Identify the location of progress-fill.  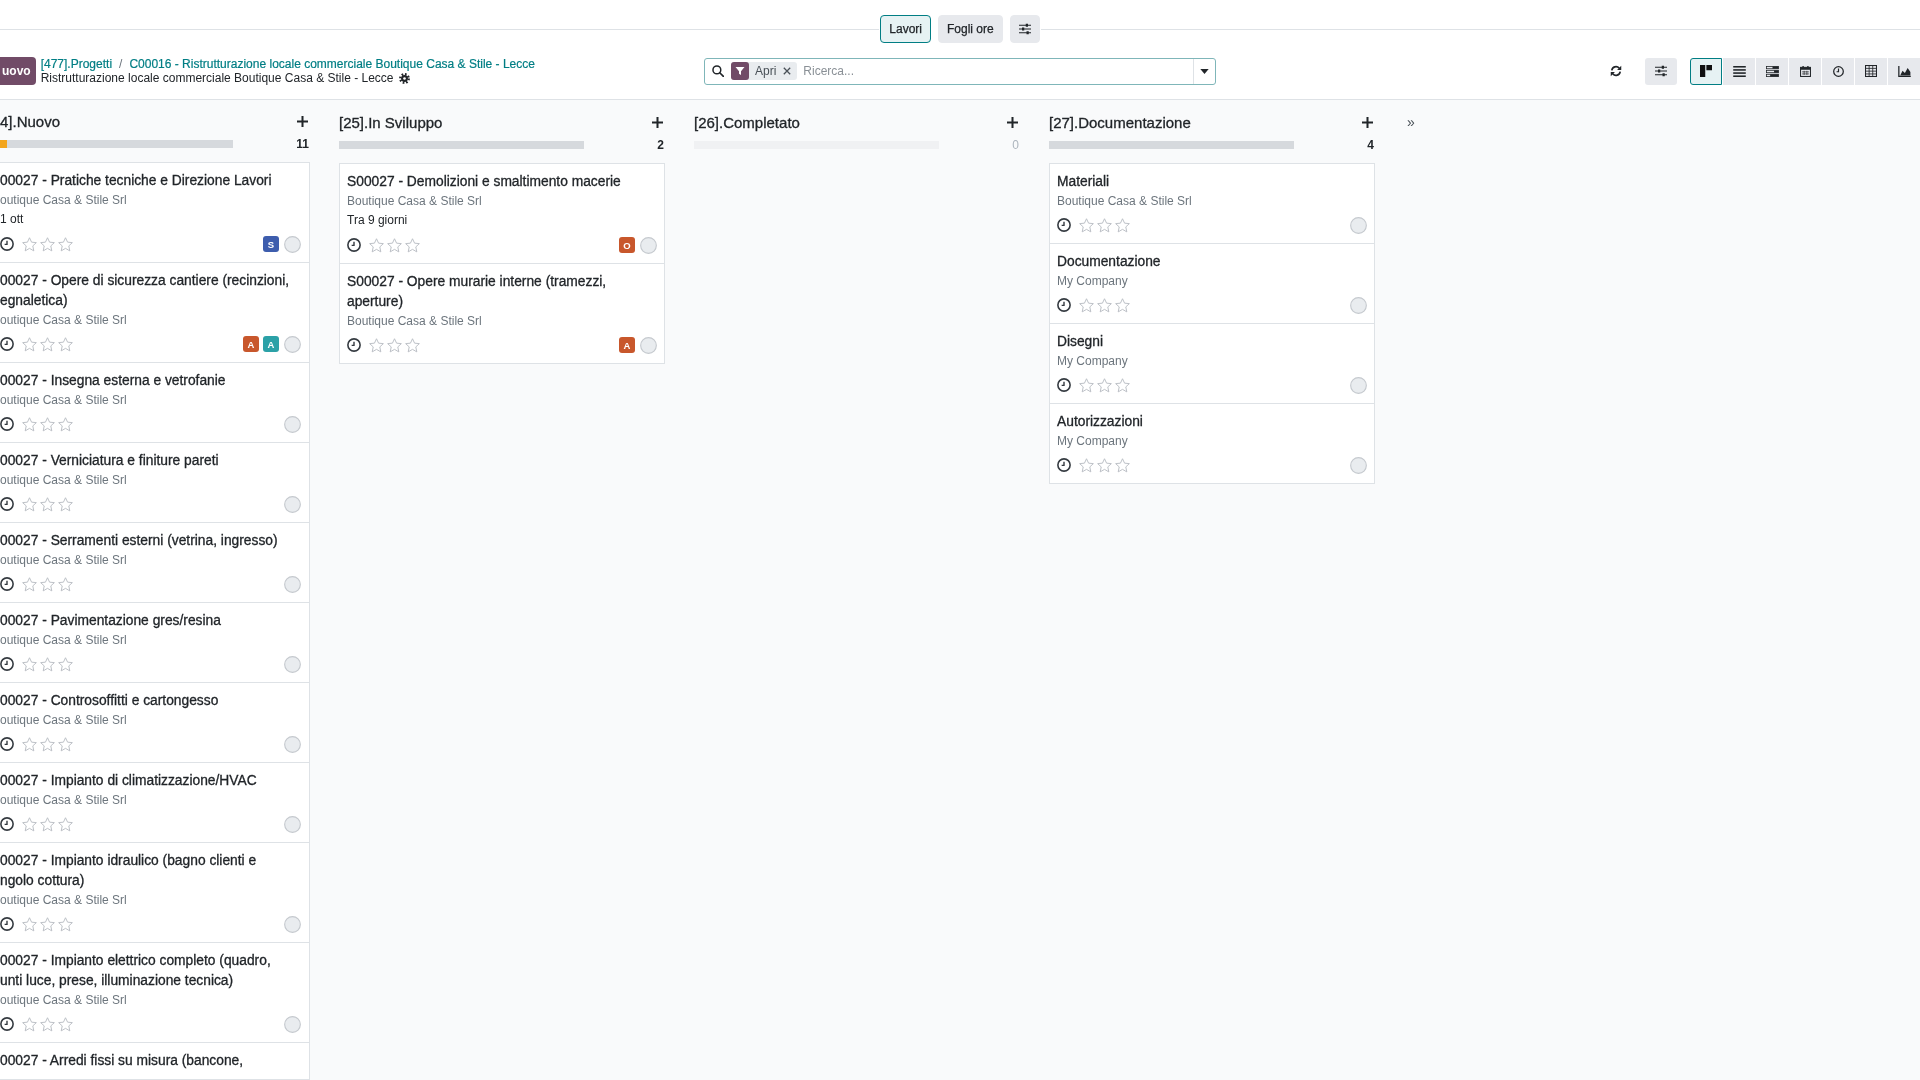
(3, 144).